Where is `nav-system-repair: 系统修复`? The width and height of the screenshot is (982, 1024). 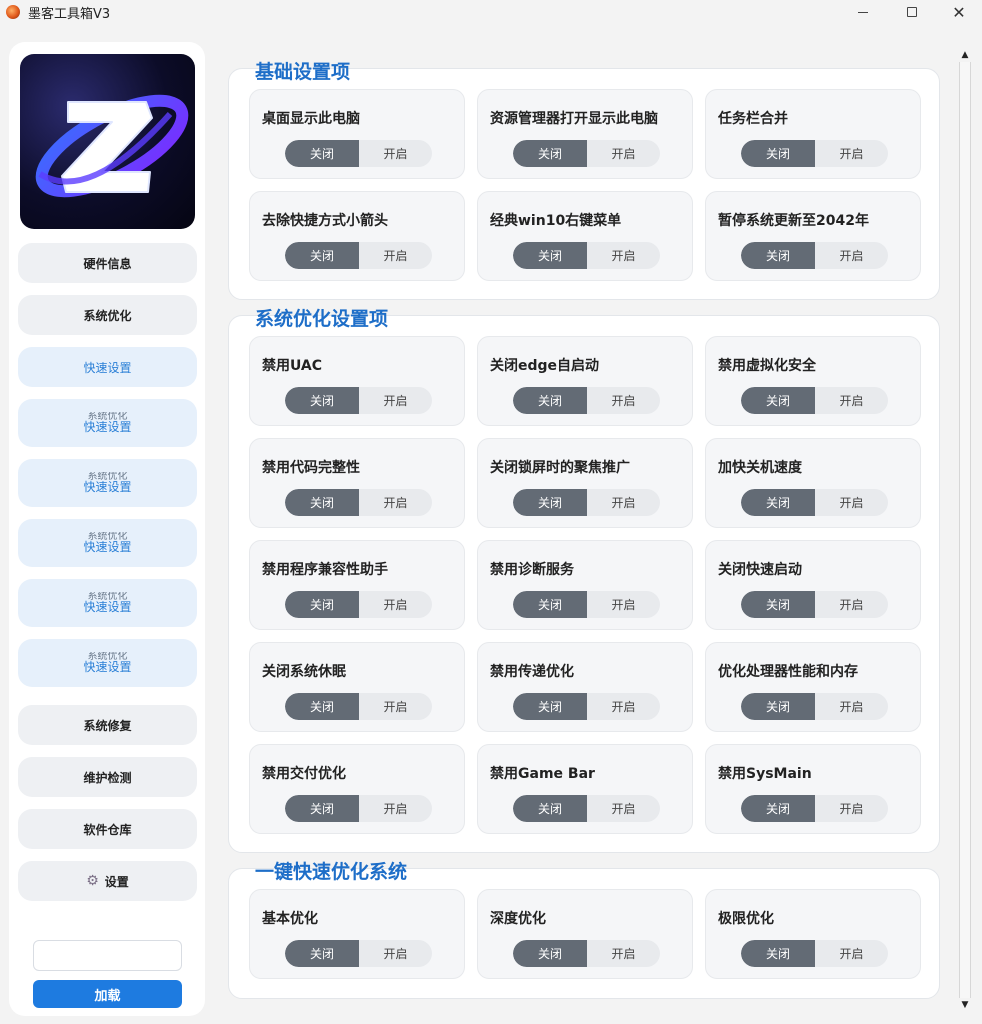 nav-system-repair: 系统修复 is located at coordinates (107, 725).